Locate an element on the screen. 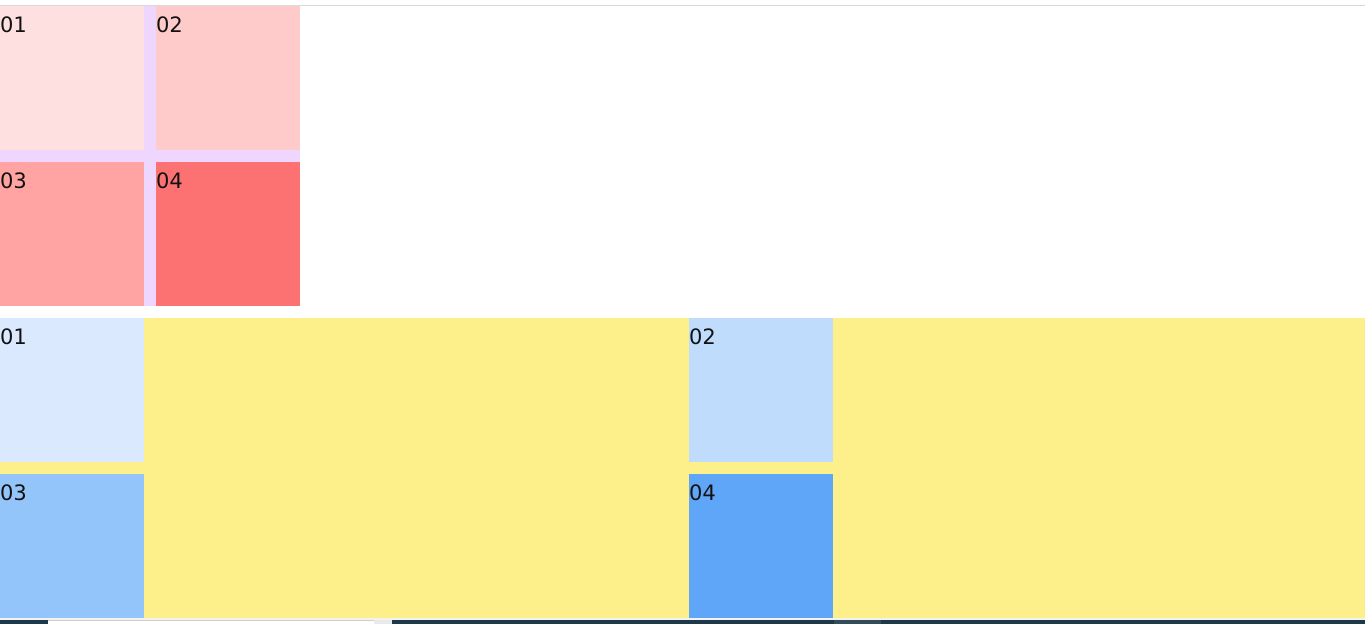 The height and width of the screenshot is (624, 1365). taskbar-active-app is located at coordinates (857, 622).